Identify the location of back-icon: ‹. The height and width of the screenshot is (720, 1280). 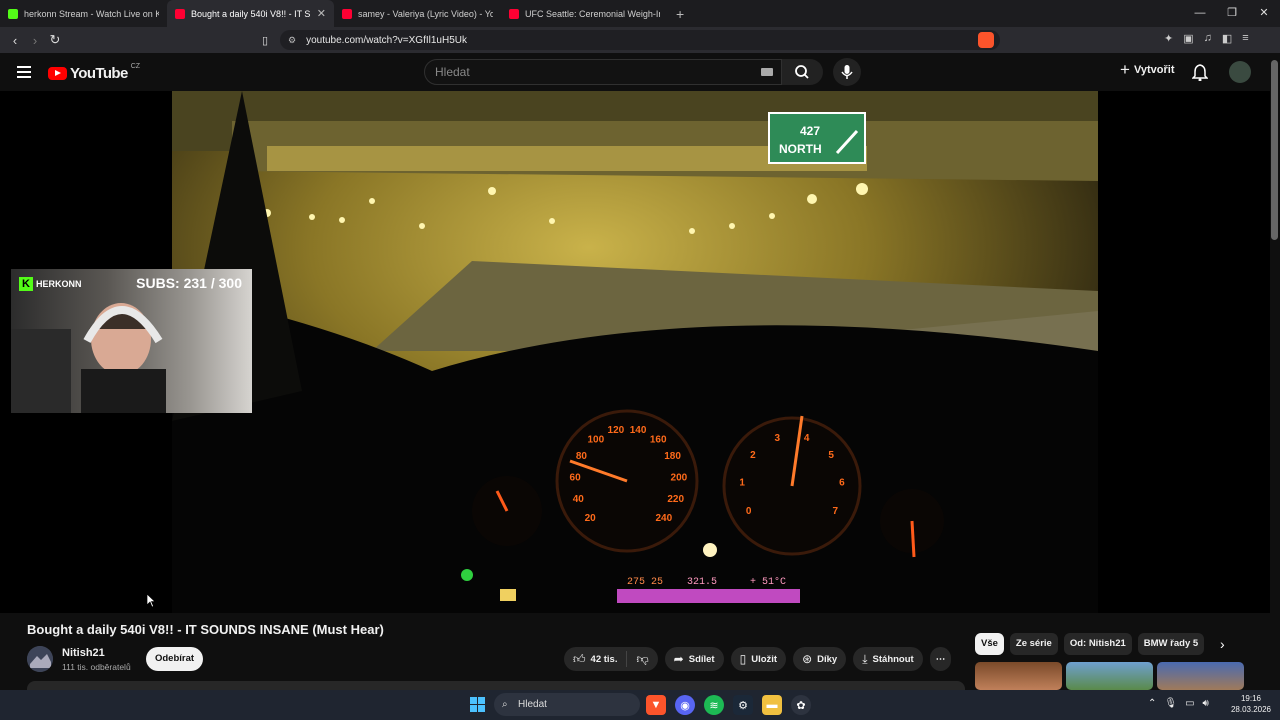
(15, 40).